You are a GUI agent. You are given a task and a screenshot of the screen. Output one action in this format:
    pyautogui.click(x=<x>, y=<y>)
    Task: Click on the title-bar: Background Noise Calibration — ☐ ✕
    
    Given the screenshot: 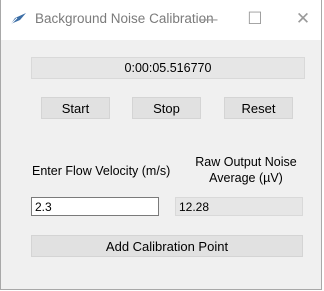 What is the action you would take?
    pyautogui.click(x=161, y=20)
    